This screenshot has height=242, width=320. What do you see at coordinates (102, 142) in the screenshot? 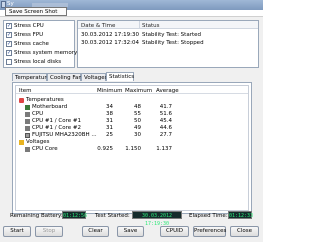
I see `stats-row-voltages: Voltages` at bounding box center [102, 142].